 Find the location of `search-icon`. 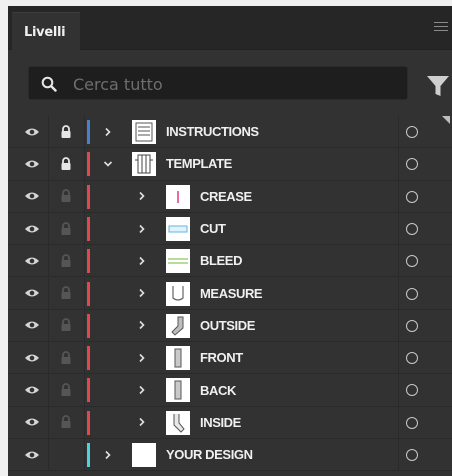

search-icon is located at coordinates (49, 84).